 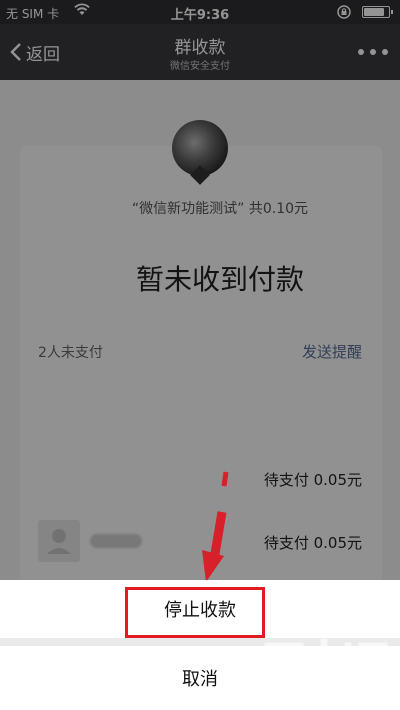 What do you see at coordinates (215, 526) in the screenshot?
I see `red-arrow-annotation` at bounding box center [215, 526].